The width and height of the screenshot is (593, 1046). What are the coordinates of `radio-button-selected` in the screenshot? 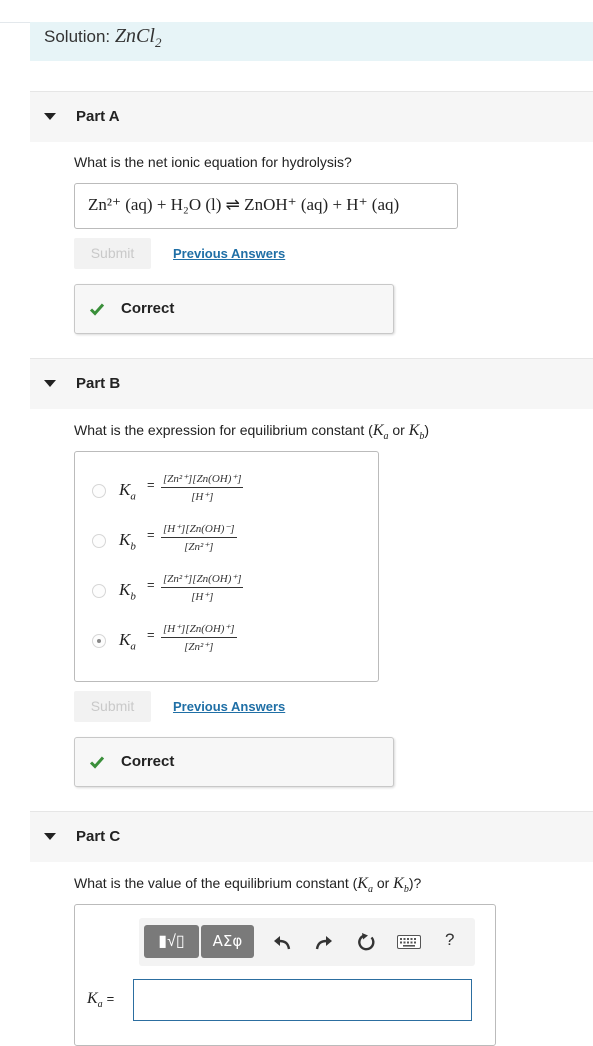 It's located at (99, 641).